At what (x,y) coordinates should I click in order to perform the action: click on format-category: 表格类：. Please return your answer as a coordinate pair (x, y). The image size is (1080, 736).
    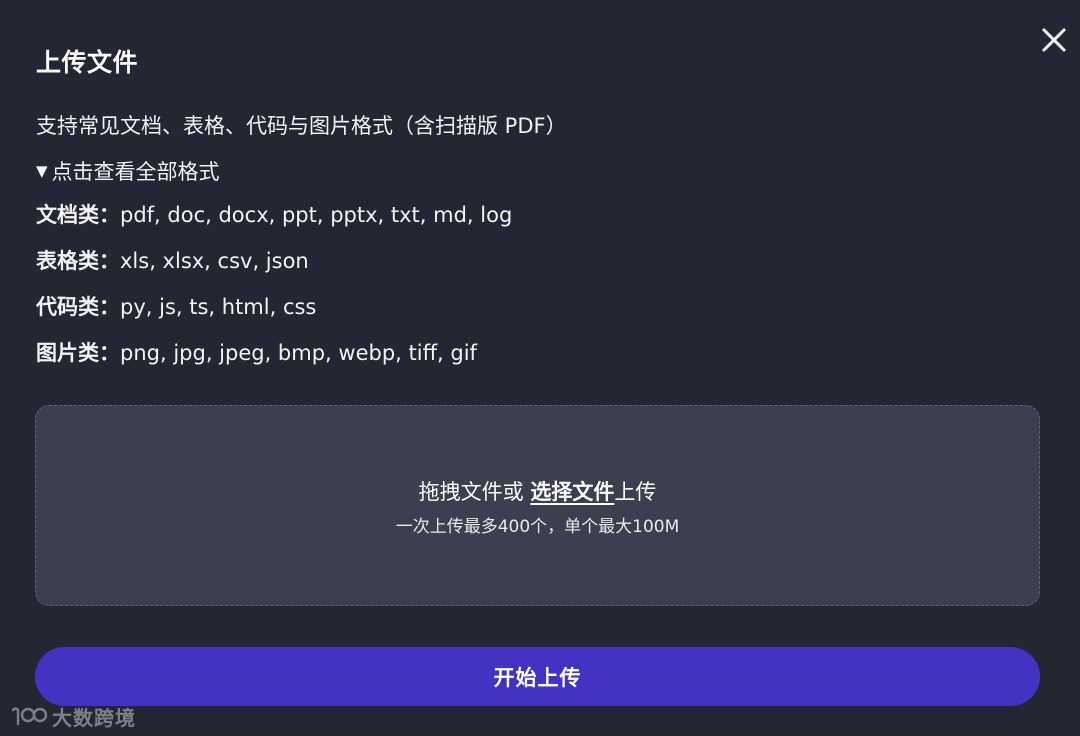
    Looking at the image, I should click on (78, 261).